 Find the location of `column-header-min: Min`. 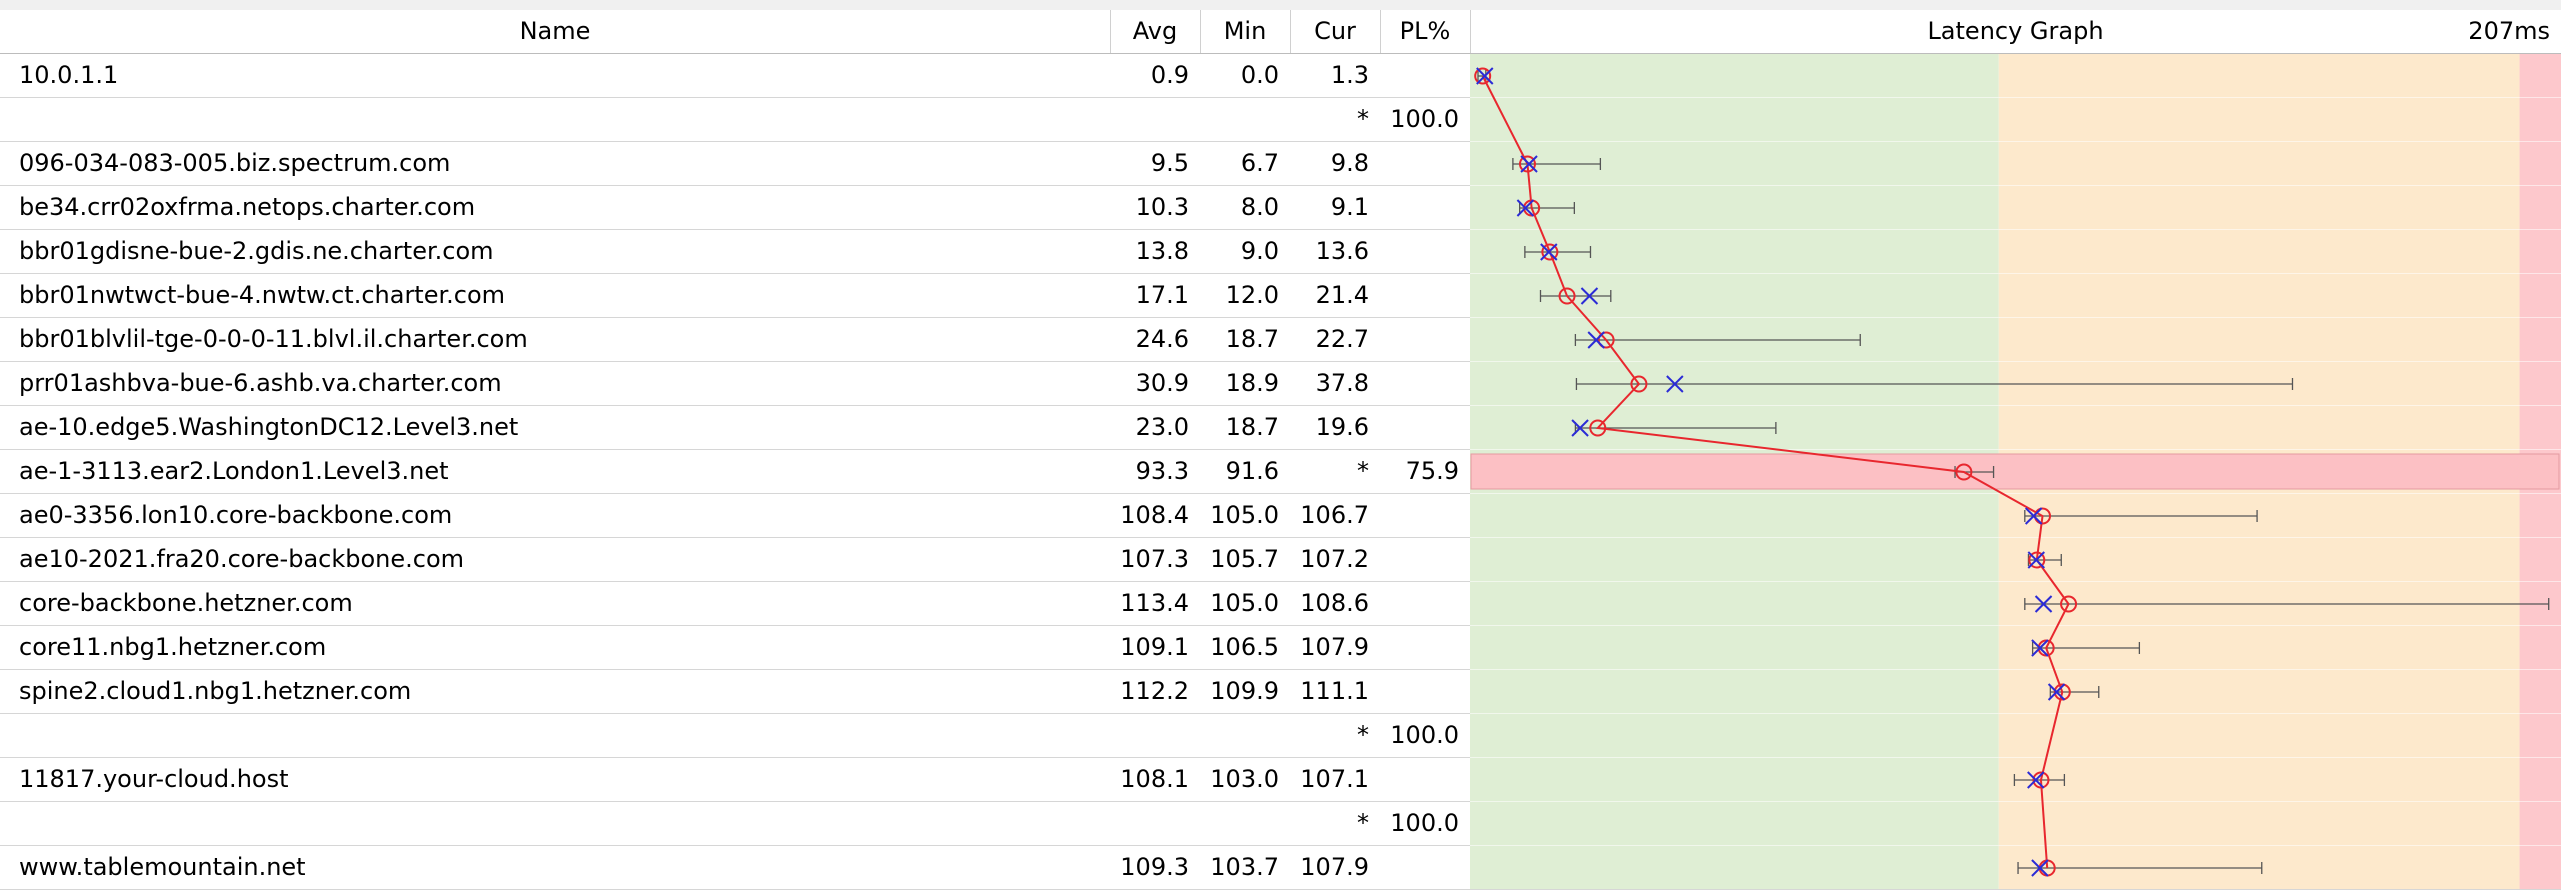

column-header-min: Min is located at coordinates (1245, 31).